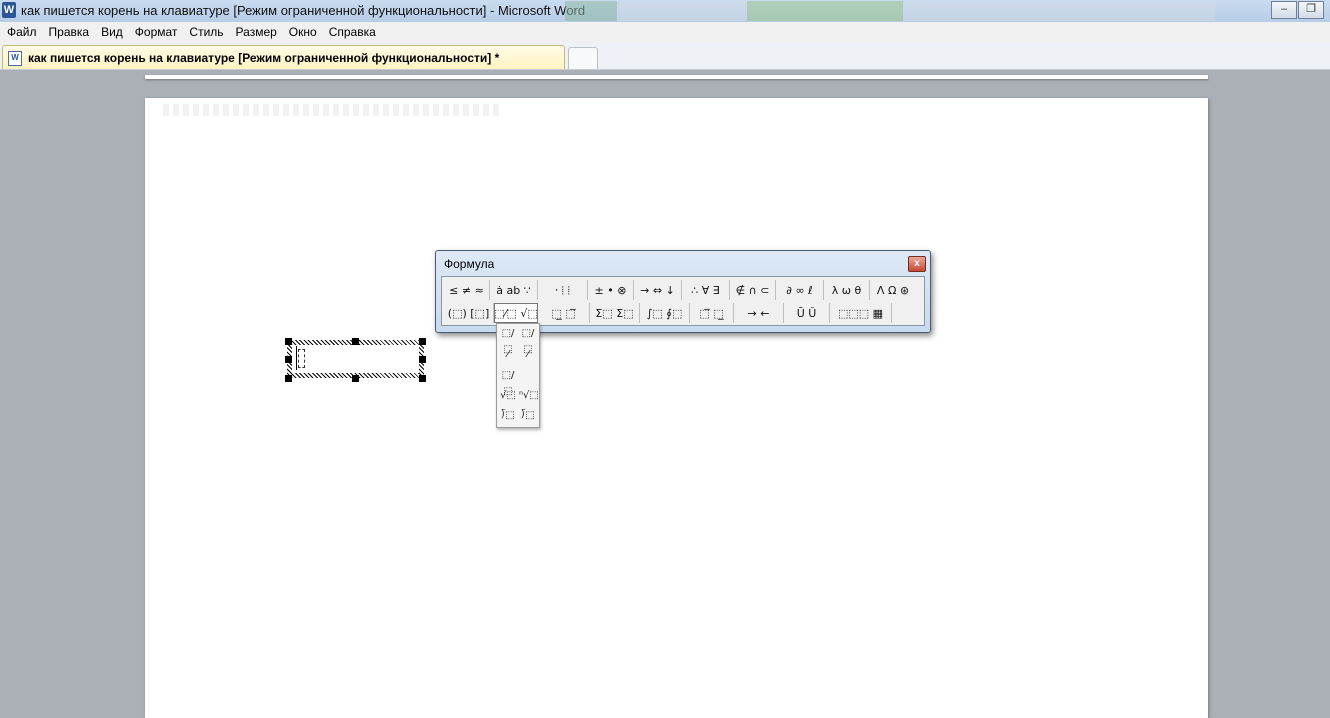 The width and height of the screenshot is (1330, 718). What do you see at coordinates (209, 30) in the screenshot?
I see `menu-style: Стиль` at bounding box center [209, 30].